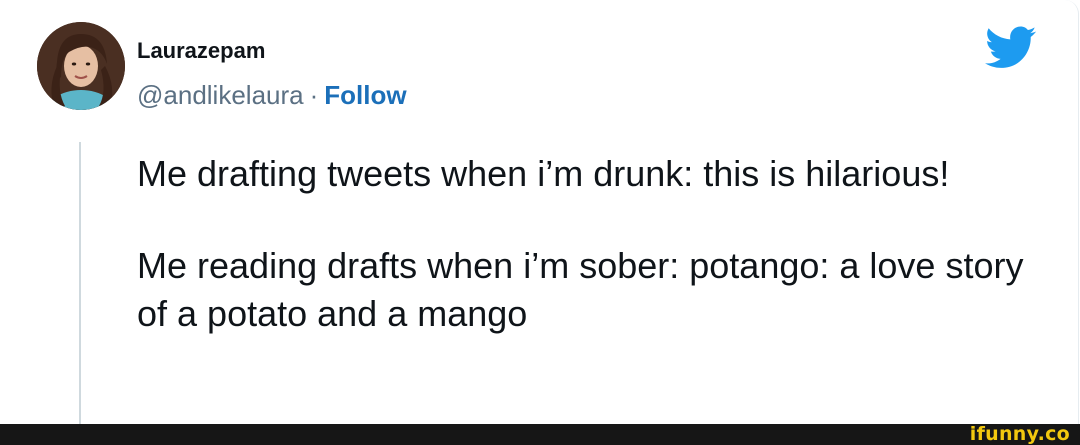  What do you see at coordinates (1011, 48) in the screenshot?
I see `twitter-bird-icon` at bounding box center [1011, 48].